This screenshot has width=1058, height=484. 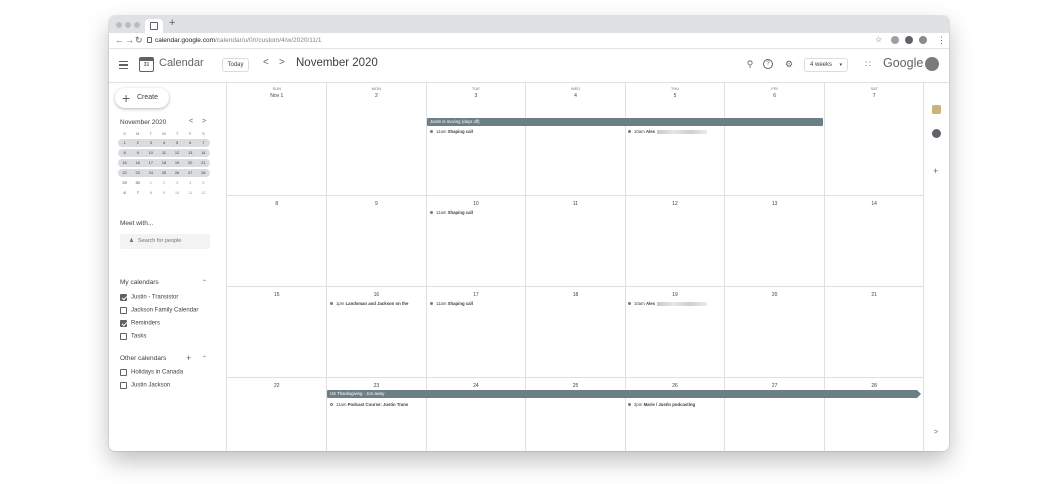 I want to click on mini-day: 20, so click(x=190, y=163).